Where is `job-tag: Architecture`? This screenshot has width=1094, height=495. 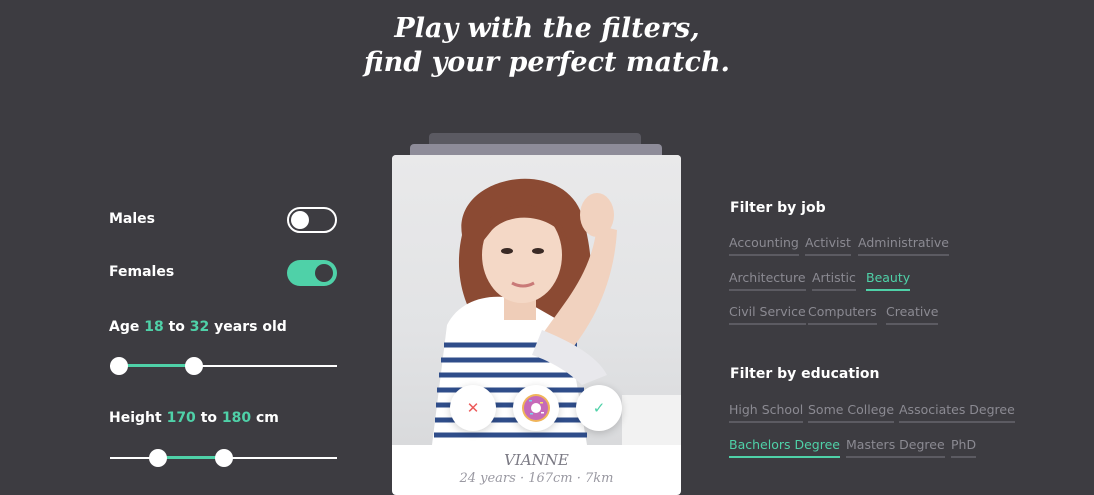
job-tag: Architecture is located at coordinates (767, 280).